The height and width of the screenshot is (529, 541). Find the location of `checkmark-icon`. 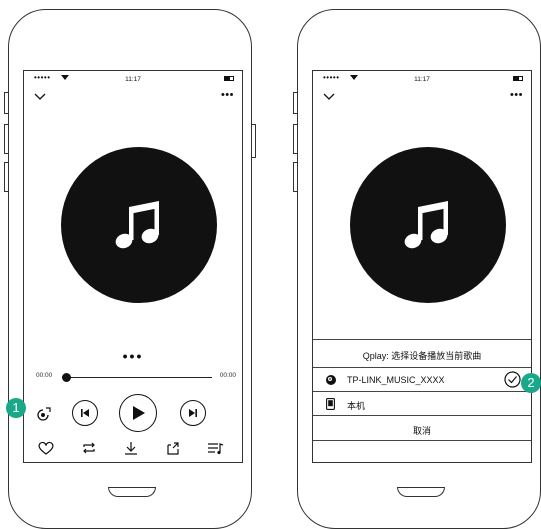

checkmark-icon is located at coordinates (512, 379).